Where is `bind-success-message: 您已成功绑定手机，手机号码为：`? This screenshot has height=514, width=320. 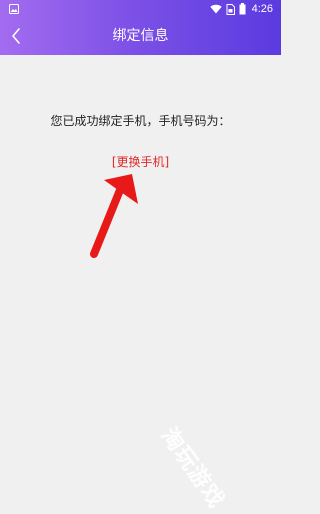 bind-success-message: 您已成功绑定手机，手机号码为： is located at coordinates (140, 121).